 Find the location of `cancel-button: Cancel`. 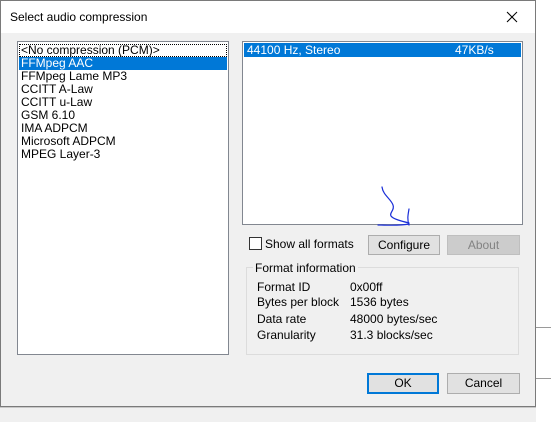

cancel-button: Cancel is located at coordinates (483, 383).